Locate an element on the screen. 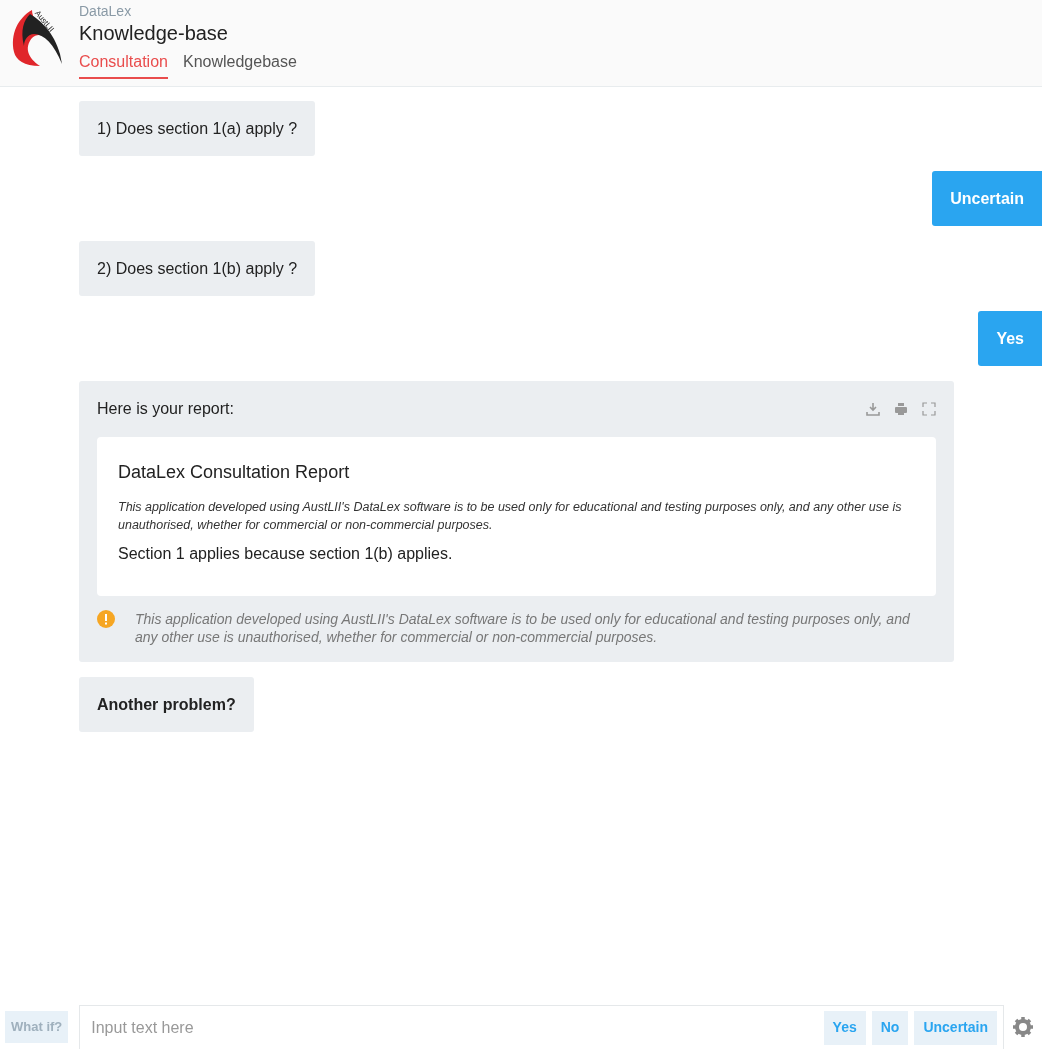 This screenshot has height=1049, width=1042. report-conclusion: Section 1 applies because section 1(b) applies. is located at coordinates (286, 554).